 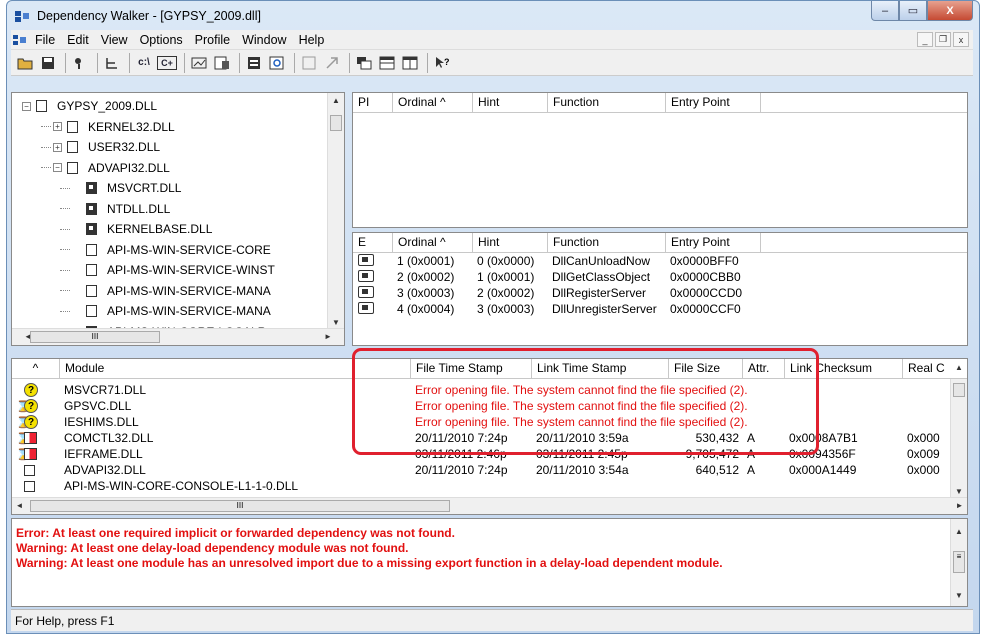 What do you see at coordinates (235, 368) in the screenshot?
I see `col-module: Module` at bounding box center [235, 368].